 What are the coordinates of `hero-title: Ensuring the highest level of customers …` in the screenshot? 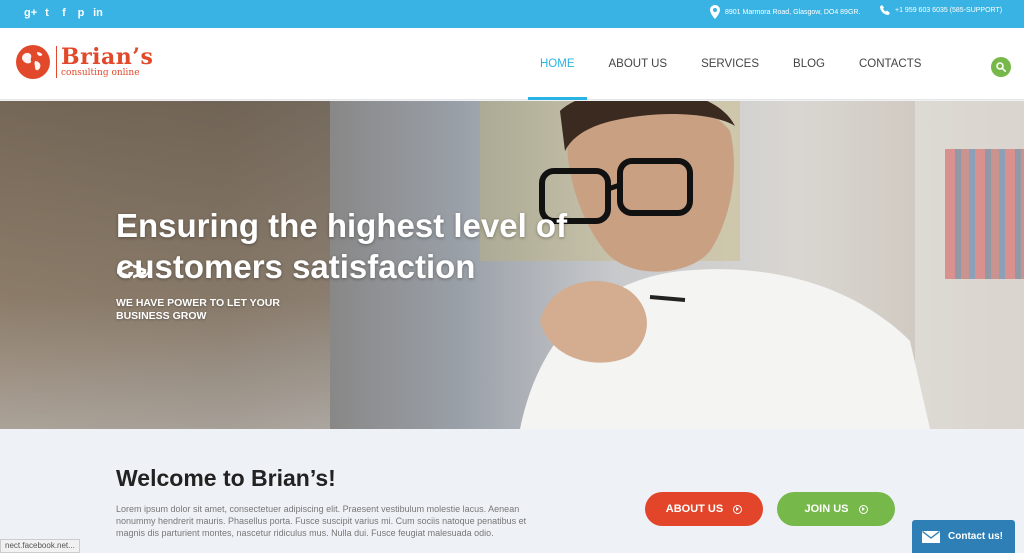 It's located at (342, 246).